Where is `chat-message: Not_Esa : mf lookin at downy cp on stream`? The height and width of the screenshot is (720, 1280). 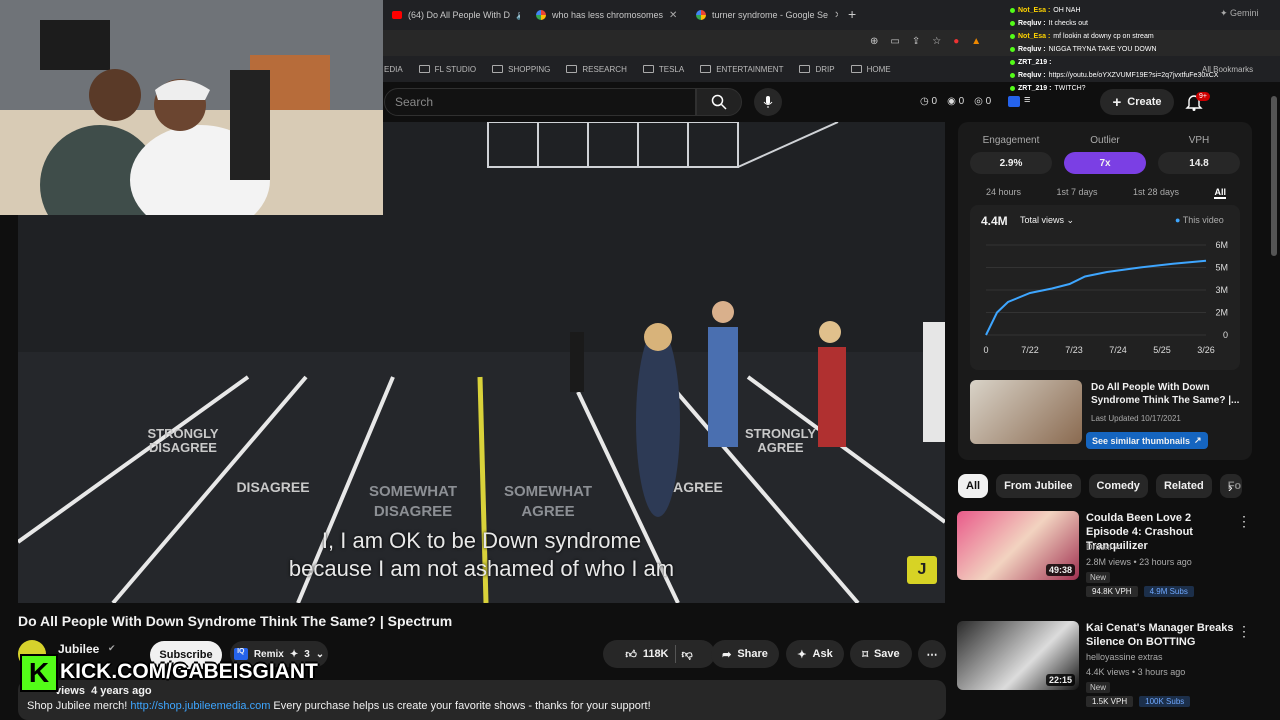
chat-message: Not_Esa : mf lookin at downy cp on stream is located at coordinates (1145, 36).